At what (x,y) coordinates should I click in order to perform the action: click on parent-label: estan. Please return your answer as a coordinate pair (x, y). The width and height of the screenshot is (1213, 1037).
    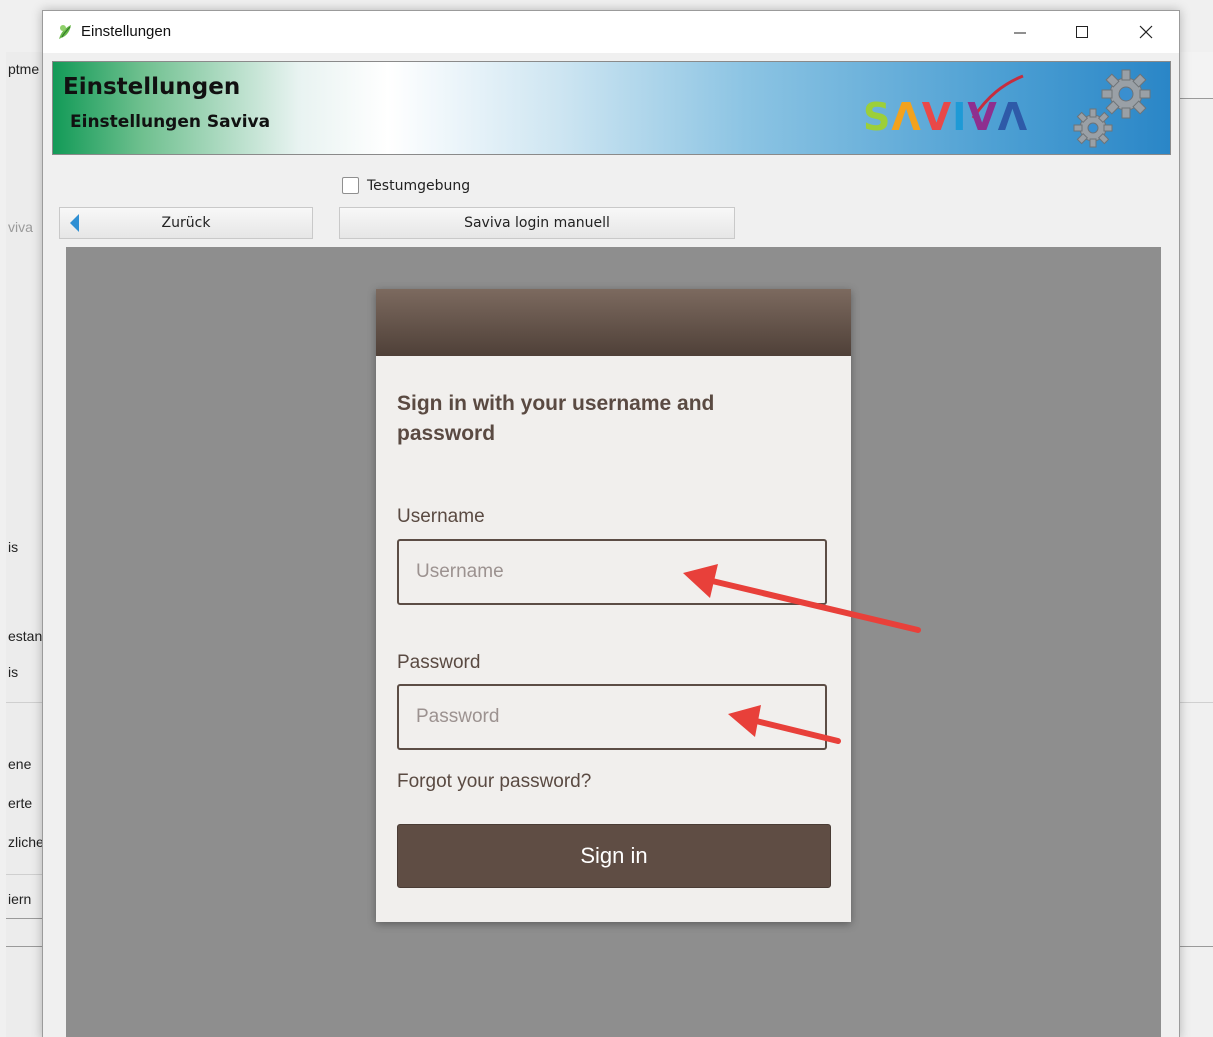
    Looking at the image, I should click on (25, 636).